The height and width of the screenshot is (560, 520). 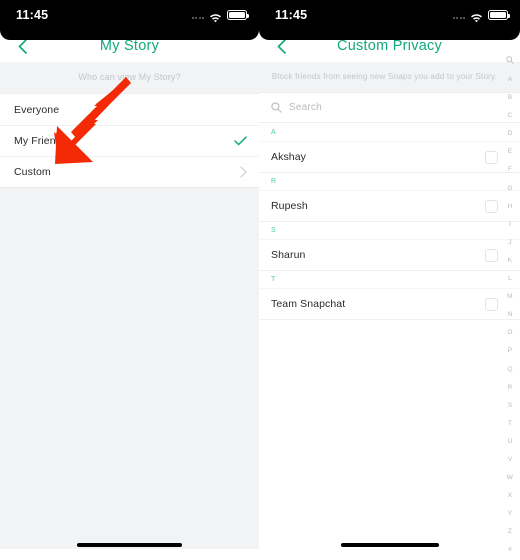 I want to click on option-label: Everyone, so click(x=37, y=109).